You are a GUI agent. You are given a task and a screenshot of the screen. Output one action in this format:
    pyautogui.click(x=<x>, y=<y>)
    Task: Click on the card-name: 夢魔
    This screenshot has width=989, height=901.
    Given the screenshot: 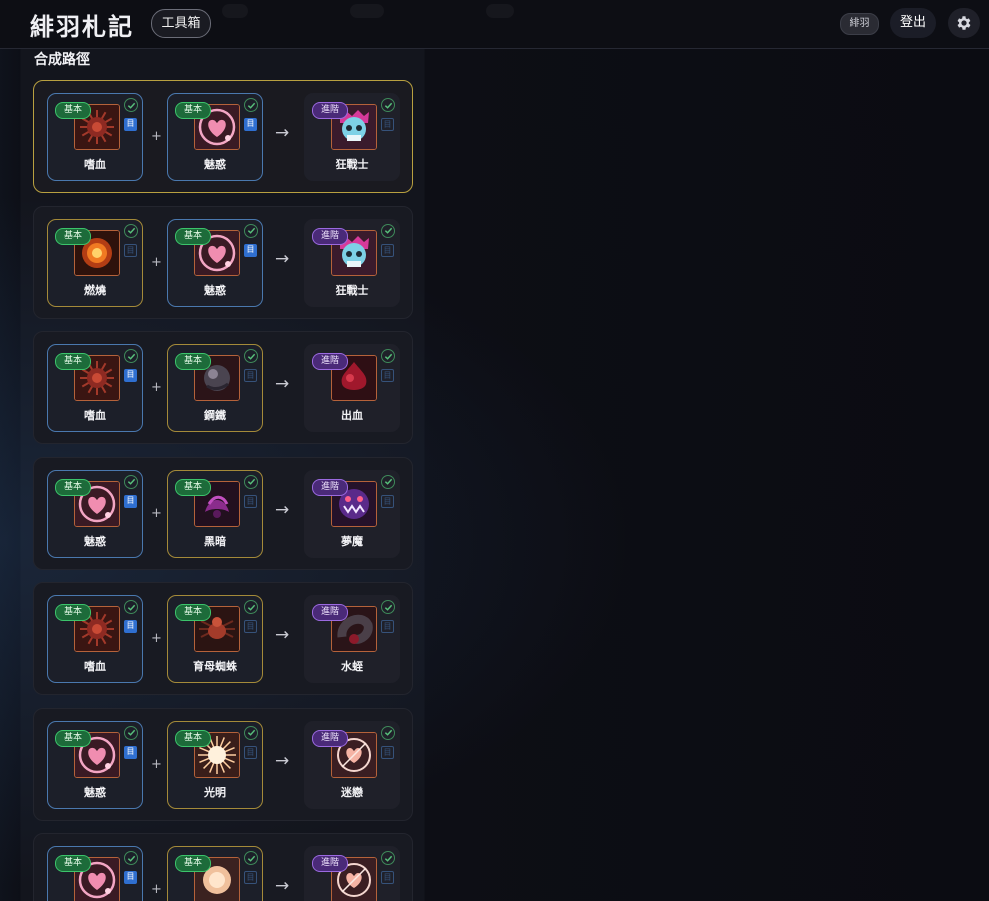 What is the action you would take?
    pyautogui.click(x=352, y=541)
    